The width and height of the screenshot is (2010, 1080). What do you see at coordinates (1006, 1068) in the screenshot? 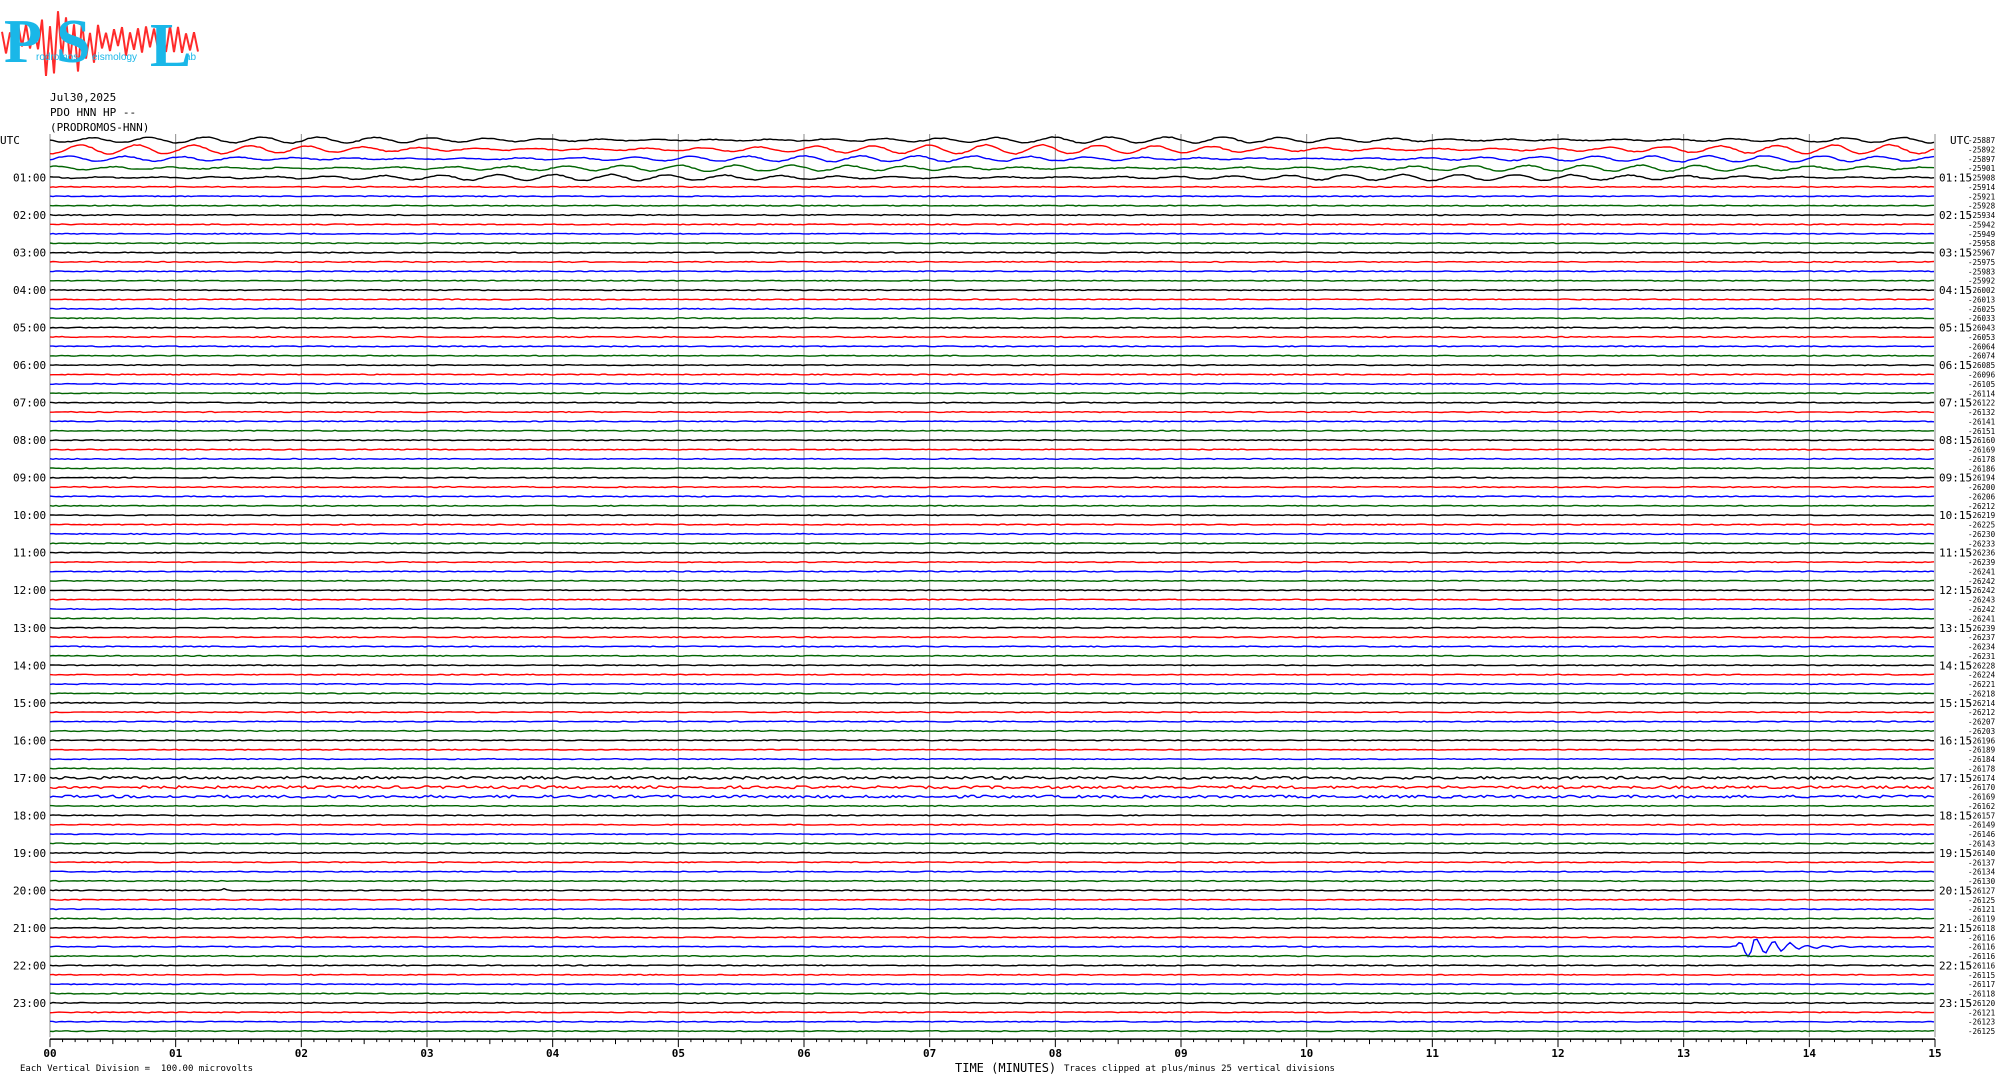
I see `x-axis-title: TIME (MINUTES)` at bounding box center [1006, 1068].